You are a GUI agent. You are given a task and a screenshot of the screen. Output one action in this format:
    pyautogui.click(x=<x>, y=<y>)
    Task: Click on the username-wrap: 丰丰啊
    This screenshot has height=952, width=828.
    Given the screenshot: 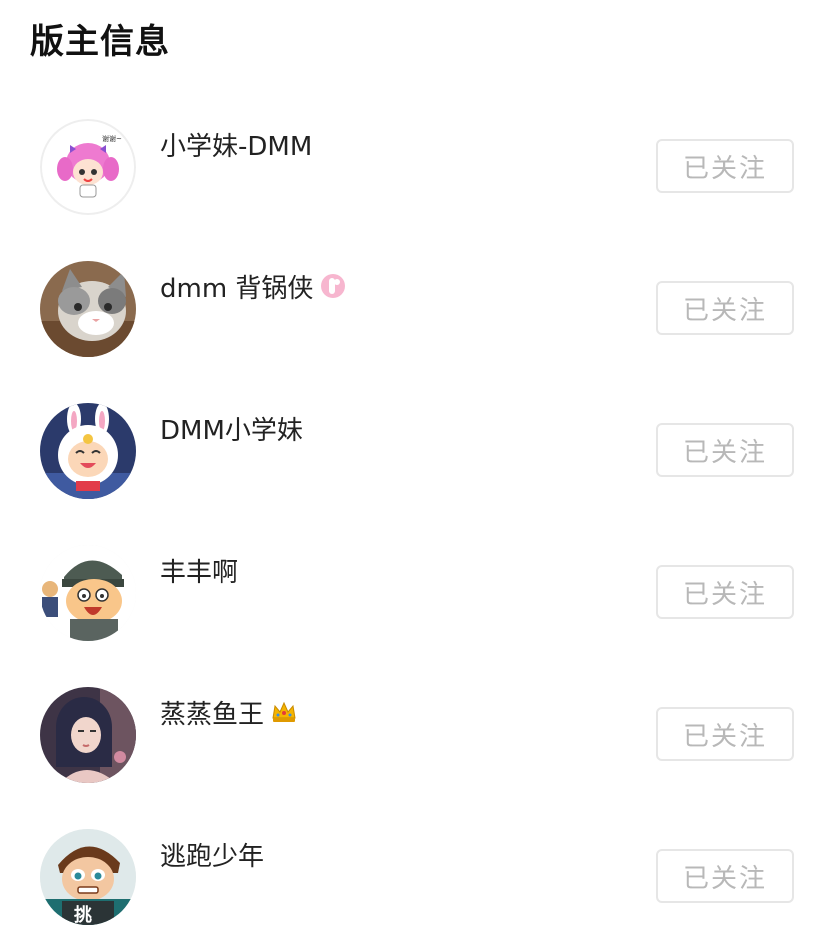 What is the action you would take?
    pyautogui.click(x=199, y=570)
    